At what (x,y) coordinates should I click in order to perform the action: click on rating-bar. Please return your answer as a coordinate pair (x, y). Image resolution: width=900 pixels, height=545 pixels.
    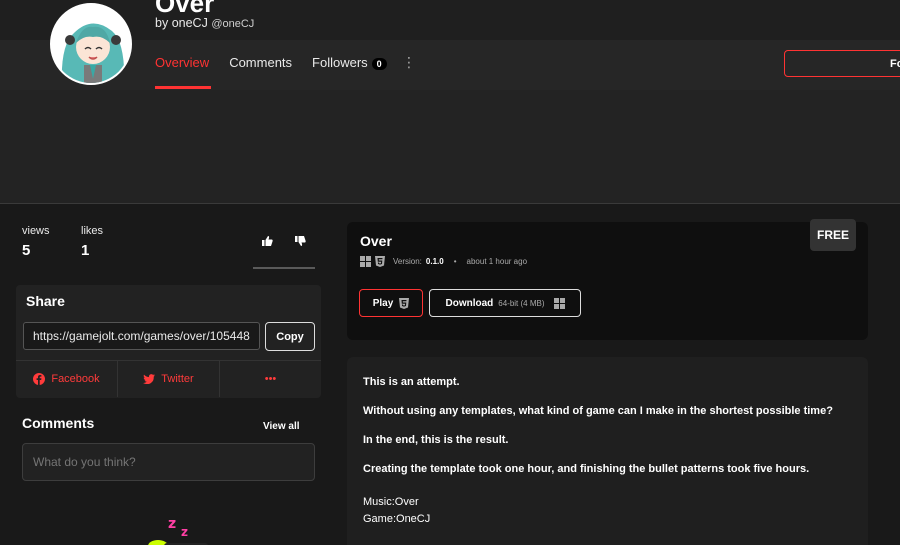
    Looking at the image, I should click on (284, 268).